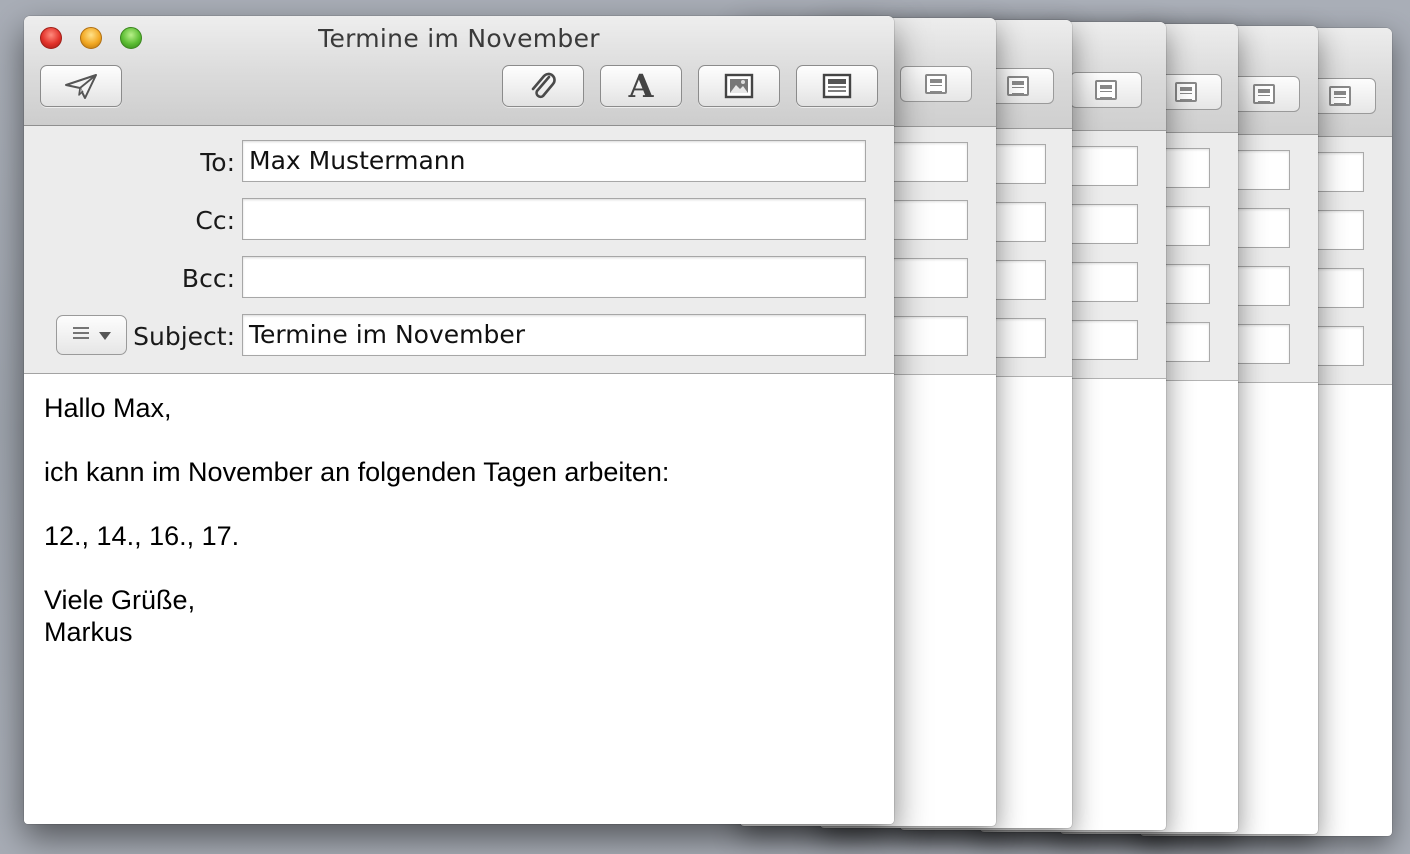 The height and width of the screenshot is (854, 1410). What do you see at coordinates (108, 408) in the screenshot?
I see `body-line: Hallo Max,` at bounding box center [108, 408].